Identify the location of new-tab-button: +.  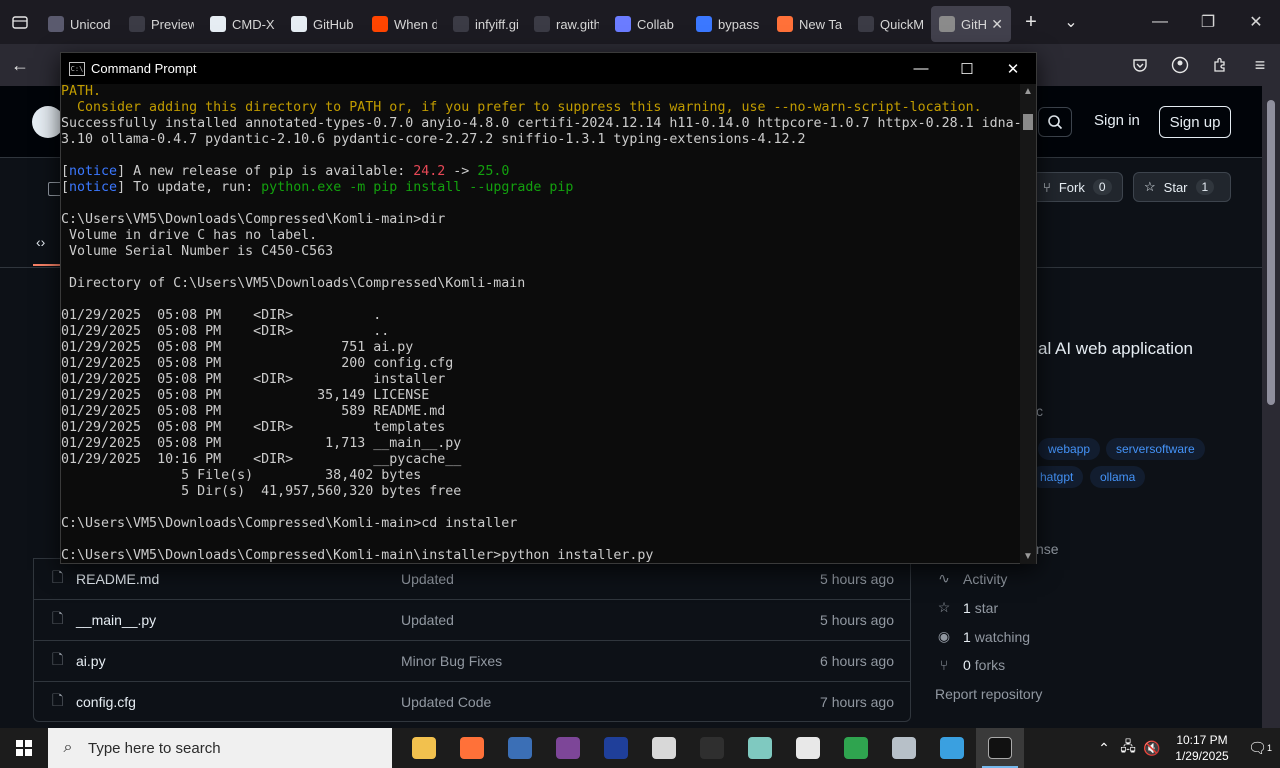
(1031, 22).